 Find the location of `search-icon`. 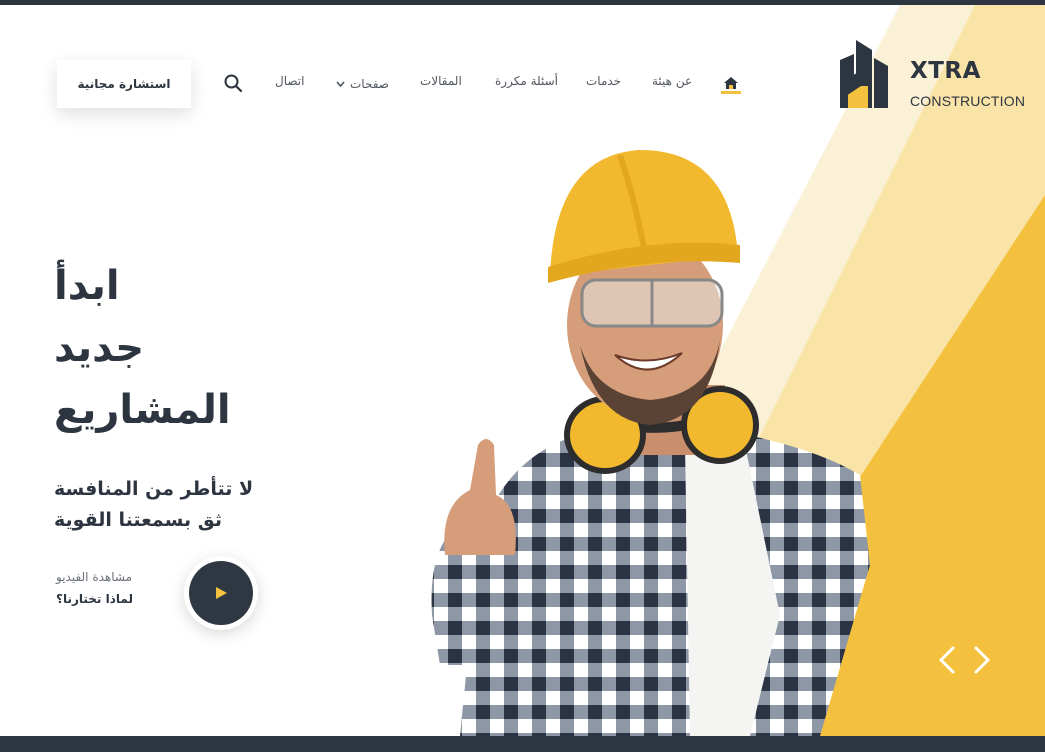

search-icon is located at coordinates (233, 83).